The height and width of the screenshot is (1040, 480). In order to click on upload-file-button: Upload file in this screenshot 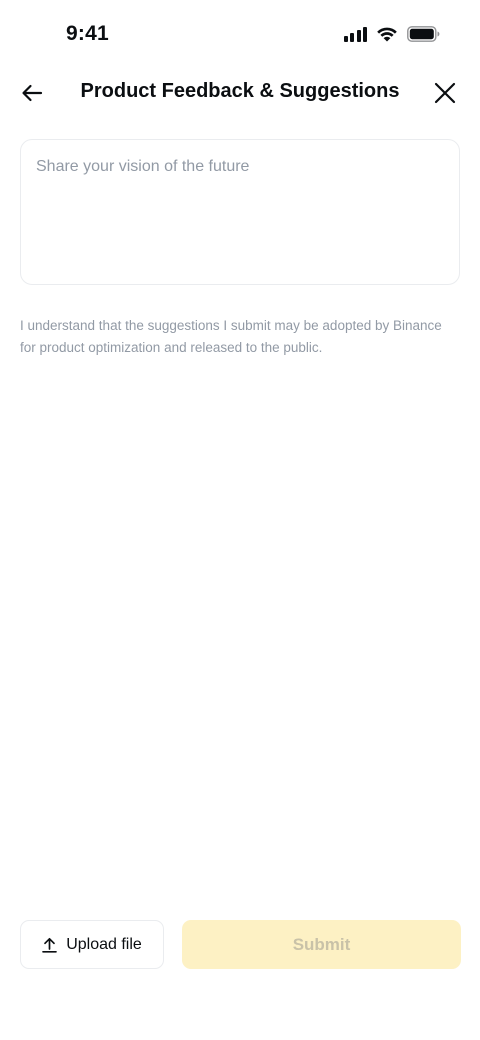, I will do `click(92, 944)`.